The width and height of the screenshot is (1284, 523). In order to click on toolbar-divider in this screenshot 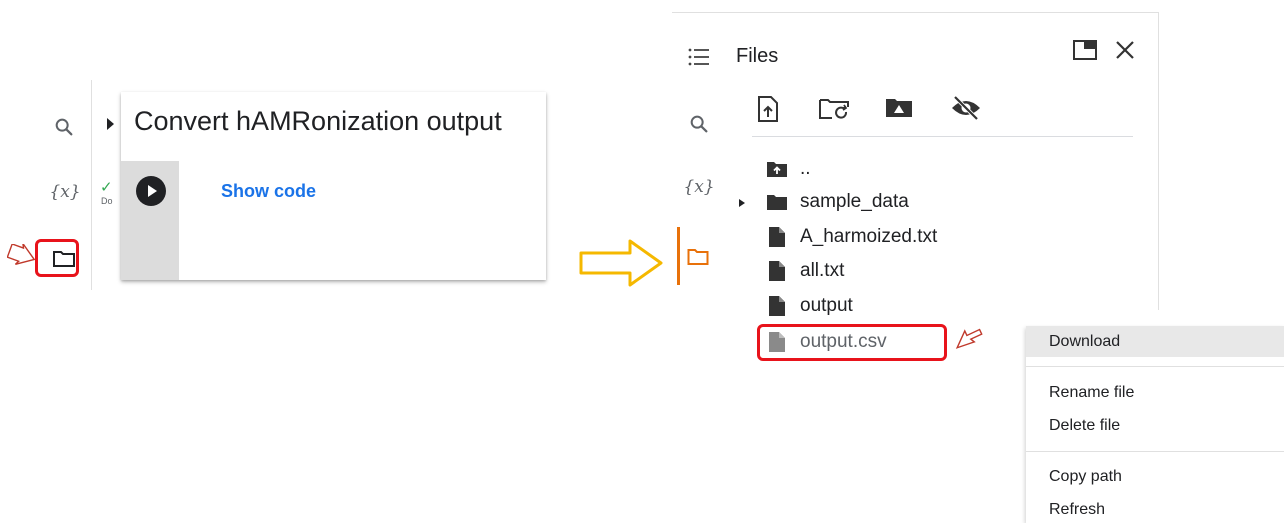, I will do `click(942, 136)`.